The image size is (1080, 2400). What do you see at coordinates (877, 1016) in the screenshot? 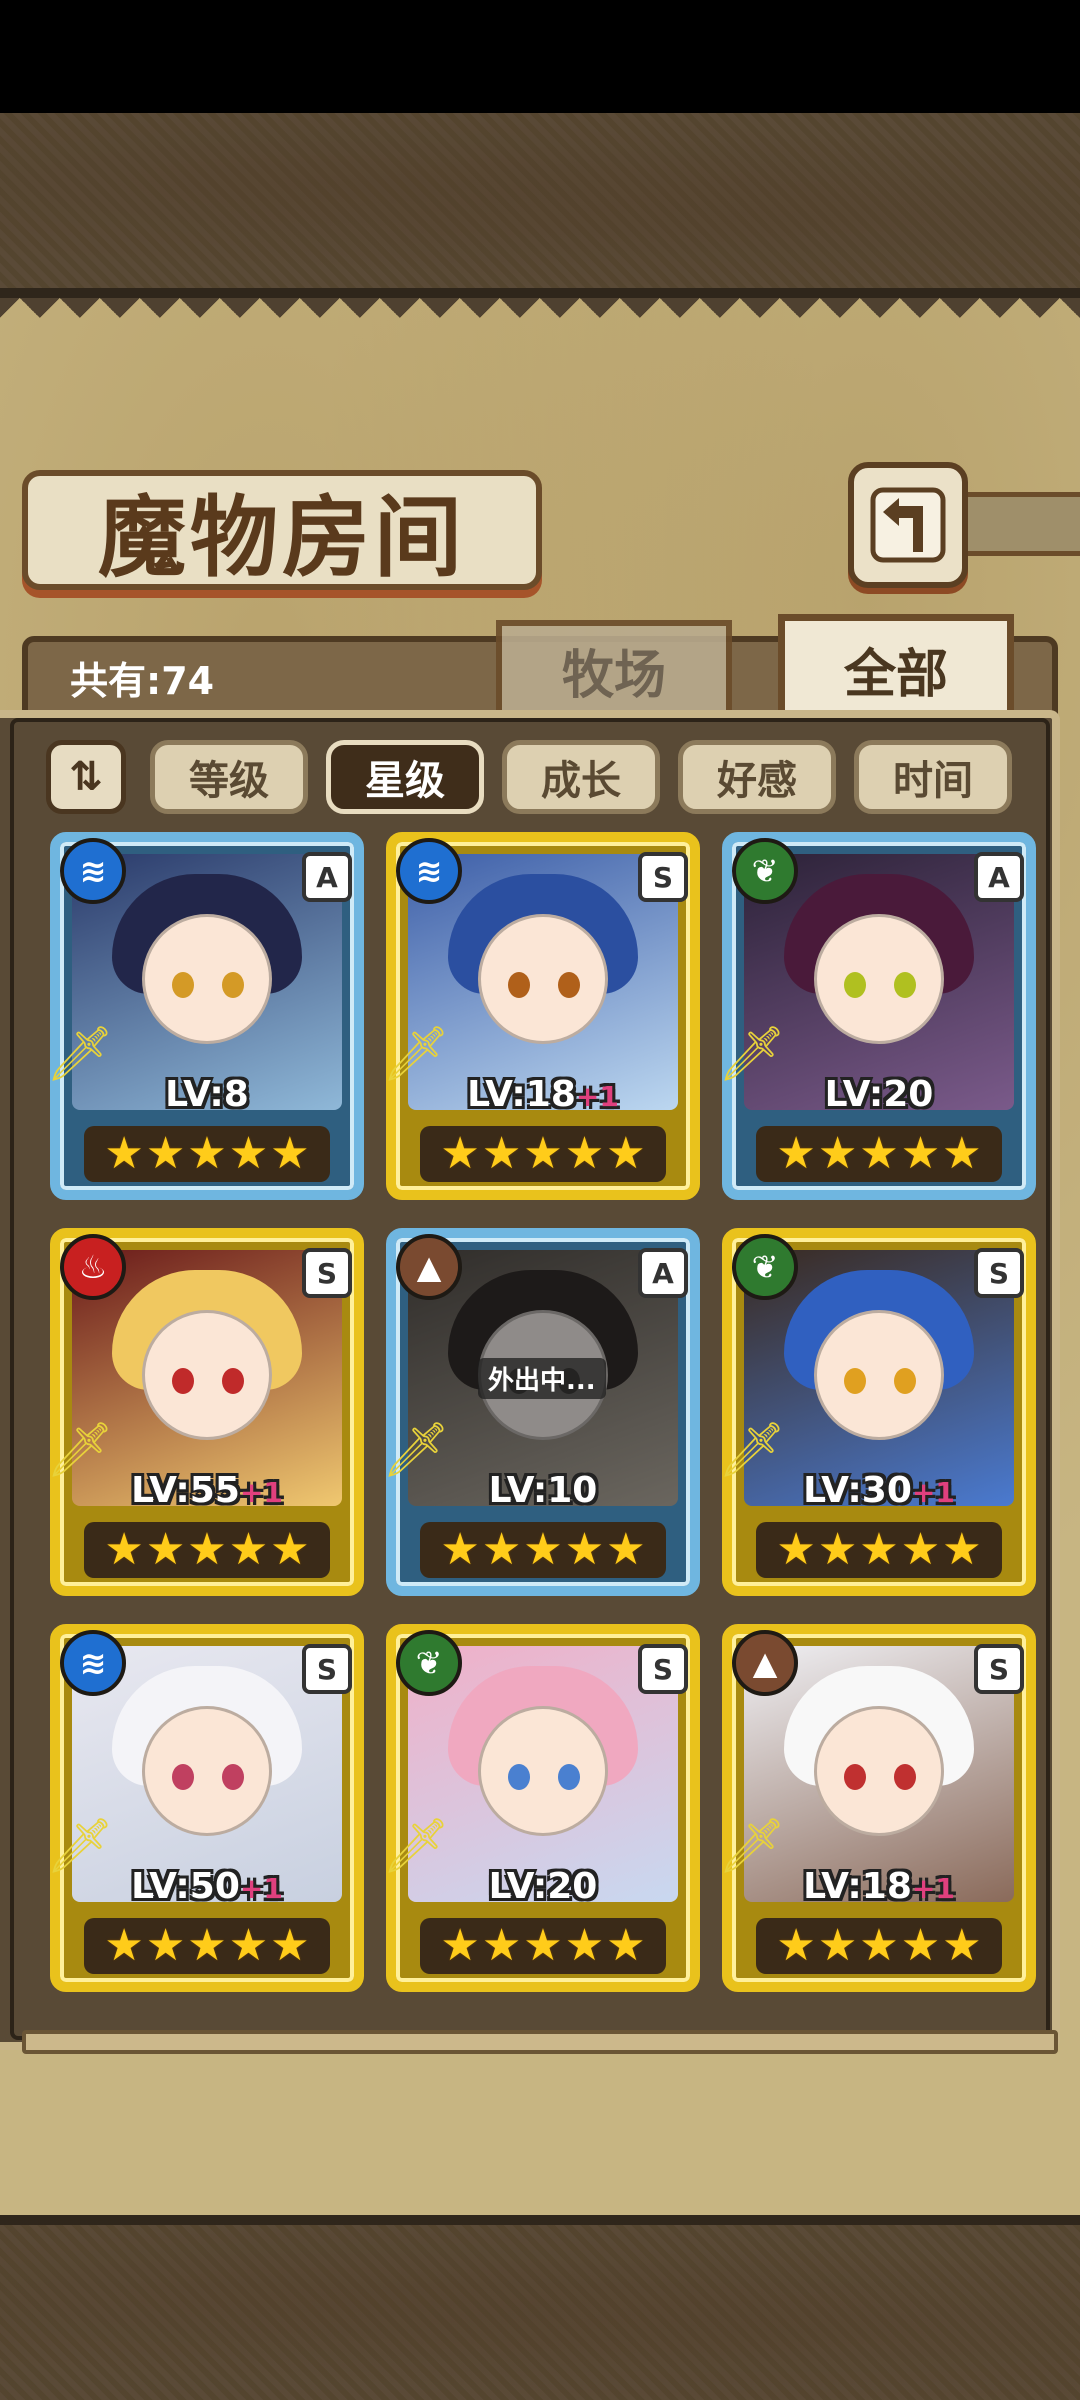
I see `monster-card: ❦ A 🗡 LV:20 ★ ★ ★ ★ ★` at bounding box center [877, 1016].